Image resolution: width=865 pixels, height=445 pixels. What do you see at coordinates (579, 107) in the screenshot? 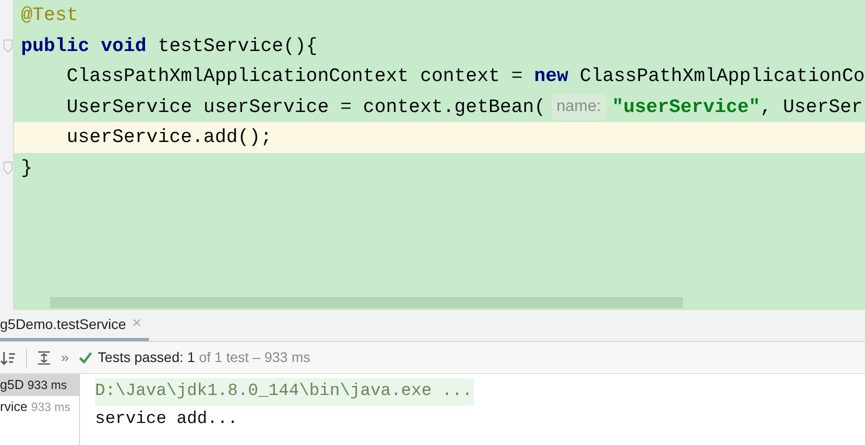
I see `parameter-hint: name:` at bounding box center [579, 107].